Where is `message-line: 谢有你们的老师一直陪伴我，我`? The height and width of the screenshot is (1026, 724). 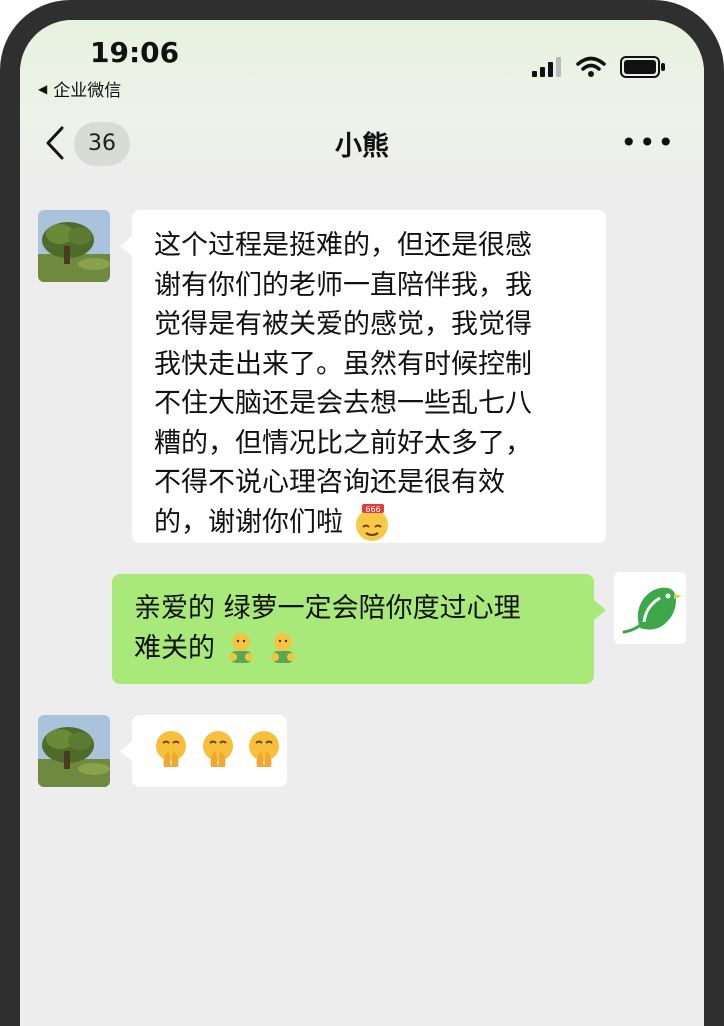
message-line: 谢有你们的老师一直陪伴我，我 is located at coordinates (343, 285).